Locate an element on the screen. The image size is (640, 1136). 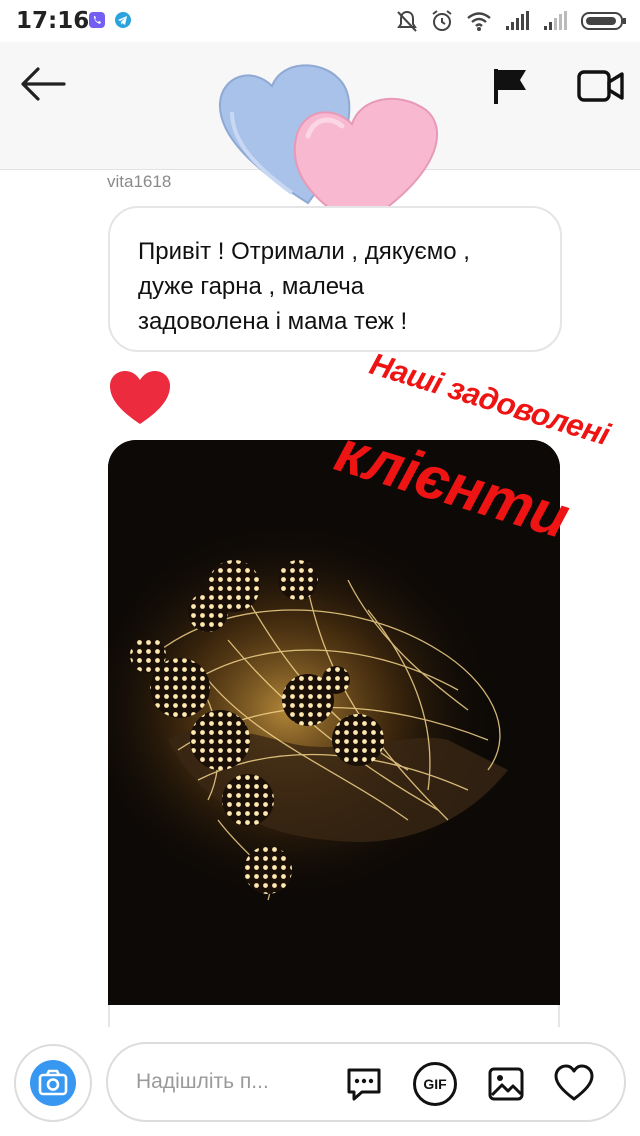
status-time: 17:16 is located at coordinates (53, 21).